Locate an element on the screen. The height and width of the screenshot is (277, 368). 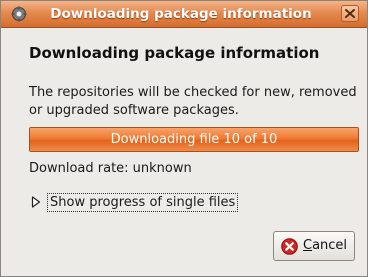
cancel-icon is located at coordinates (289, 248).